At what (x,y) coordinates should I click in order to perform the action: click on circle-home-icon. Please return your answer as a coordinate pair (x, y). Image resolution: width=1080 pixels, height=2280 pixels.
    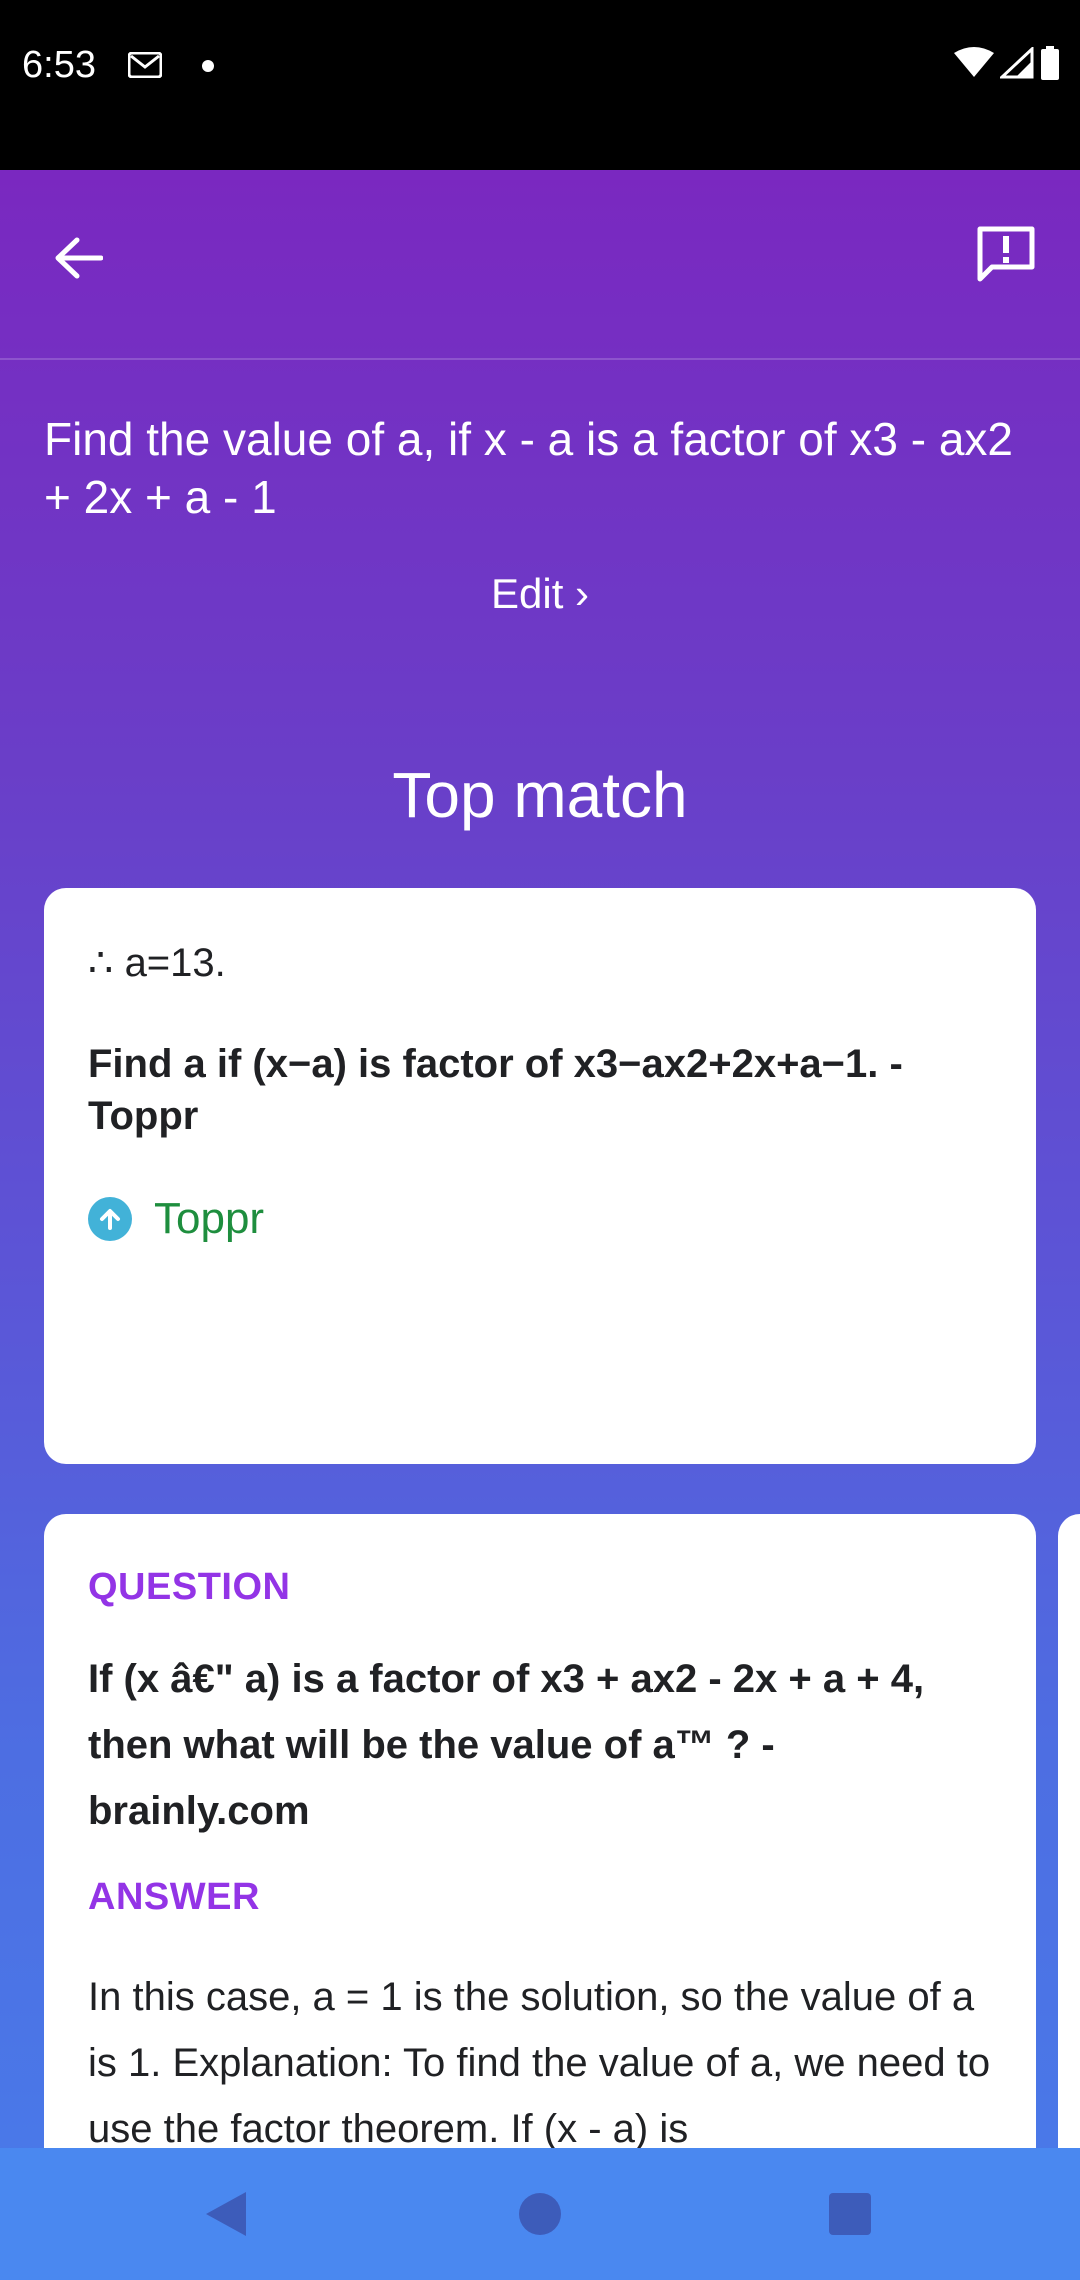
    Looking at the image, I should click on (540, 2216).